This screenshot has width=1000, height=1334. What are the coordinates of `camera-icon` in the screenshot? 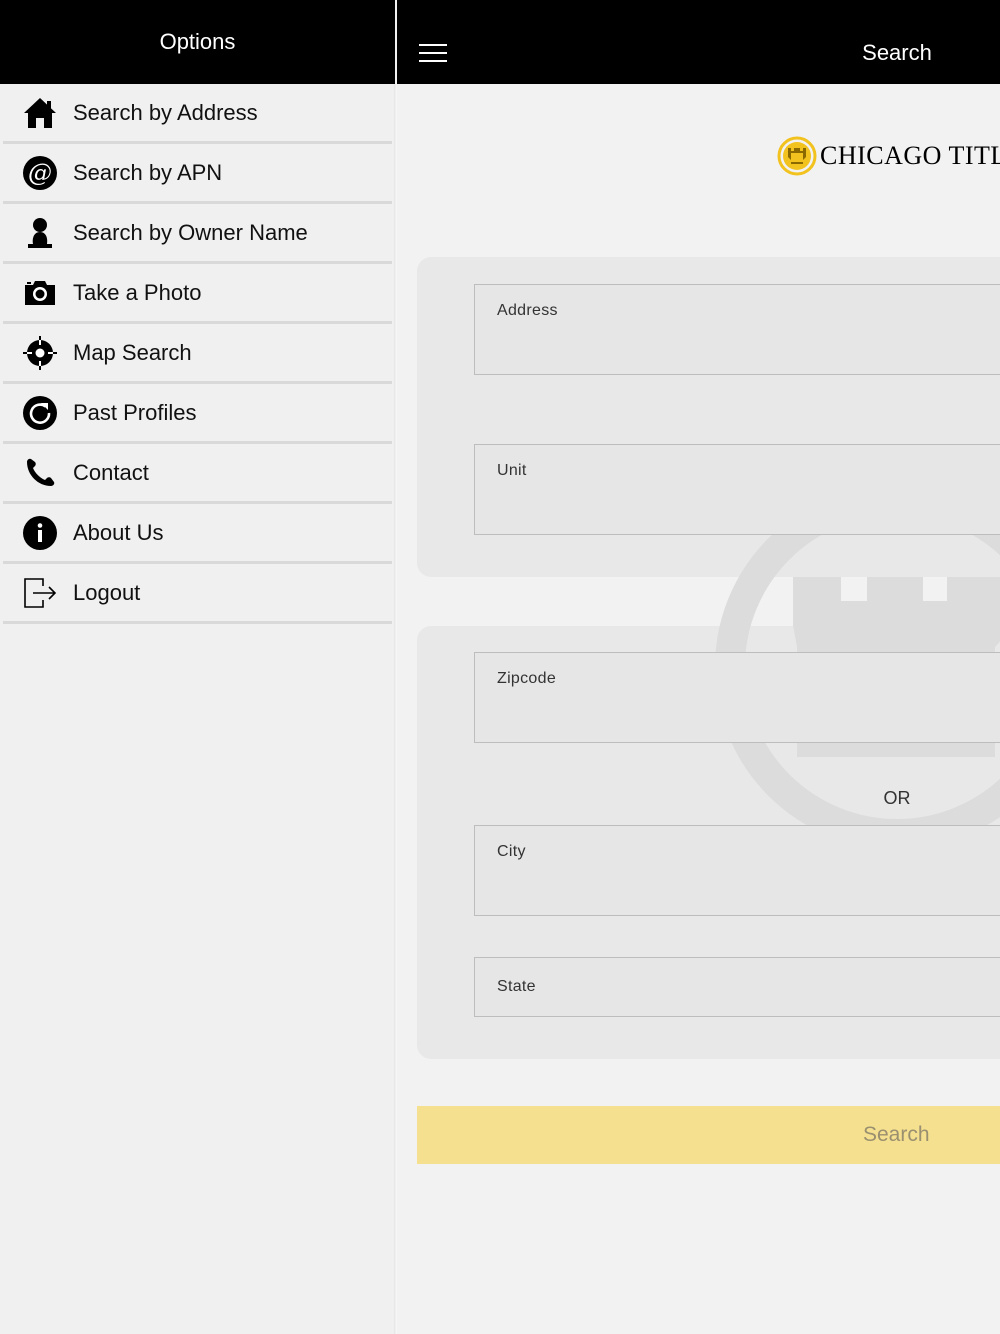 It's located at (40, 293).